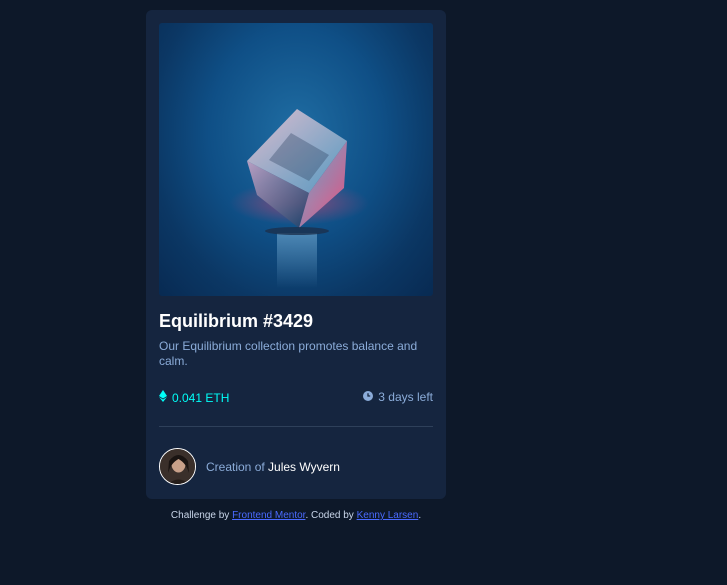 This screenshot has height=585, width=727. What do you see at coordinates (304, 467) in the screenshot?
I see `creator-name: Jules Wyvern` at bounding box center [304, 467].